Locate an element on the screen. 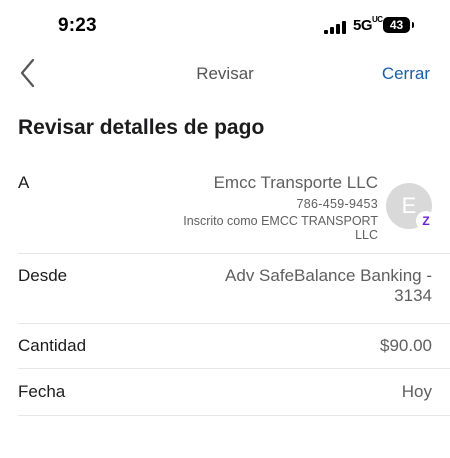  amount-row: Cantidad $90.00 is located at coordinates (234, 346).